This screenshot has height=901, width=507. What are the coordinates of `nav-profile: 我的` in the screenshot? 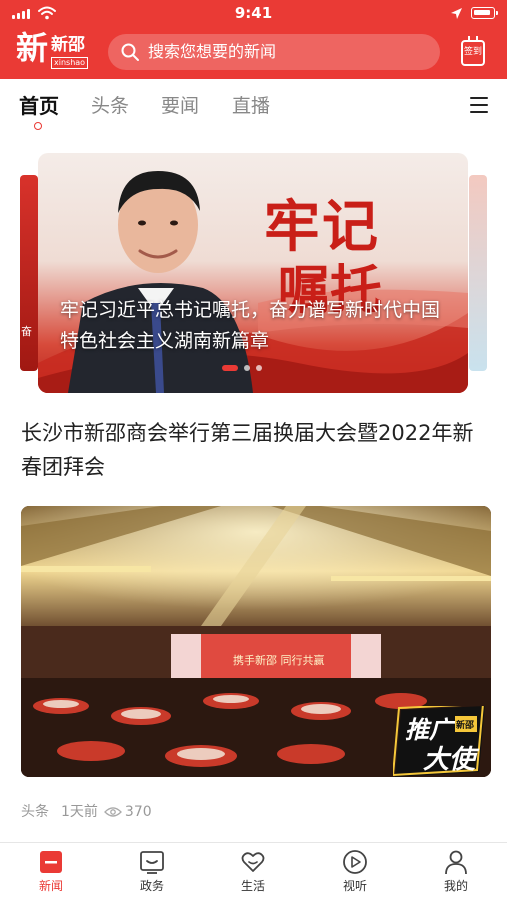 It's located at (456, 872).